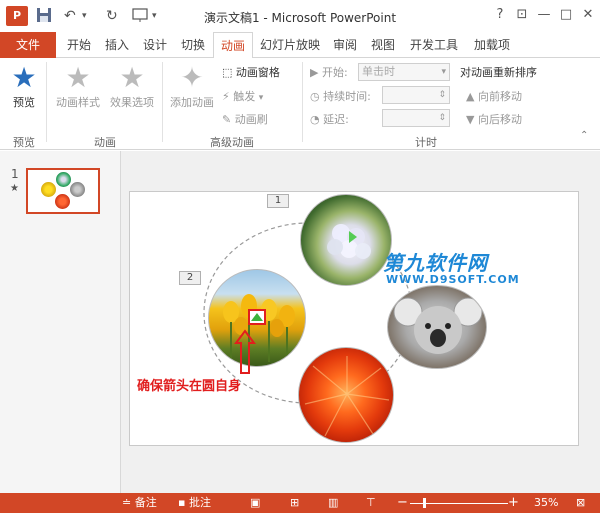  I want to click on trigger-button: ⚡ 触发 ▾, so click(242, 96).